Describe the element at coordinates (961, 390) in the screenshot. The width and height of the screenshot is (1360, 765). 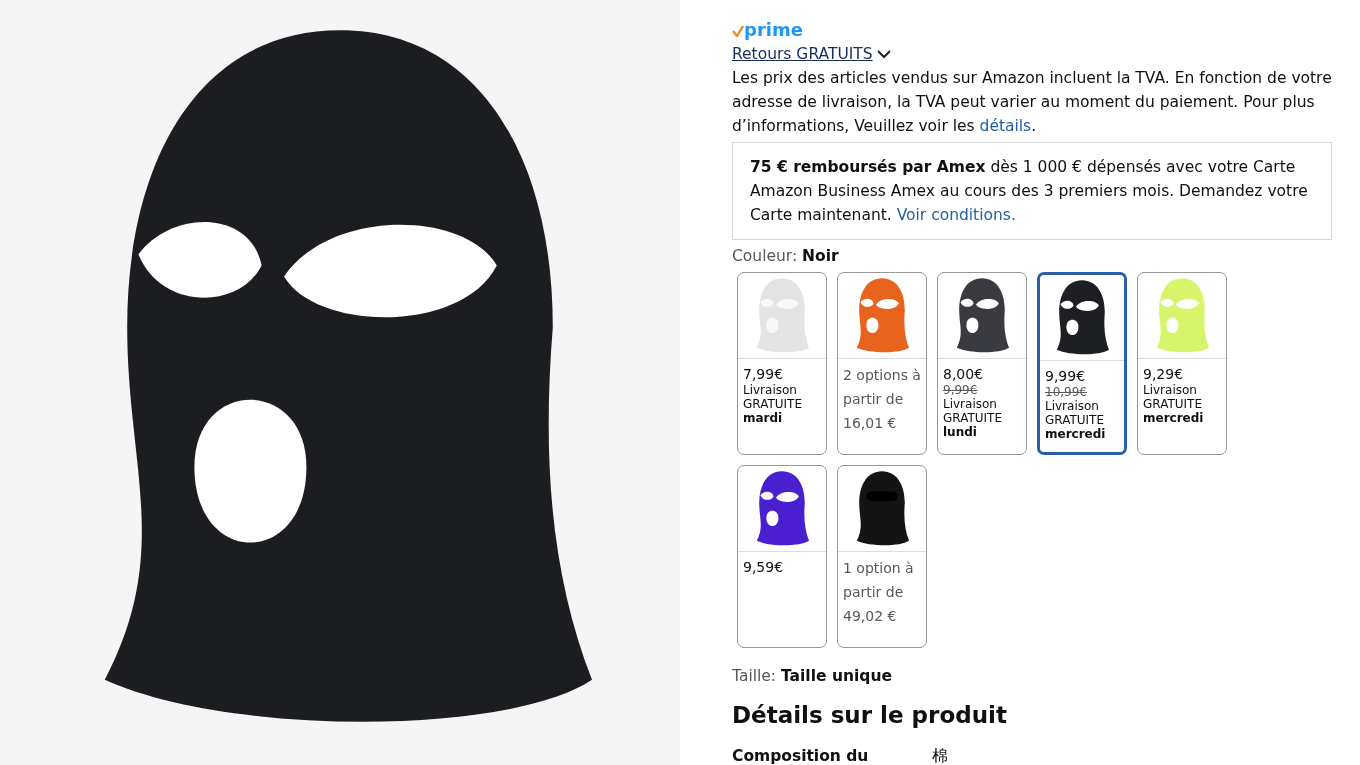
I see `list-price: 9,99€` at that location.